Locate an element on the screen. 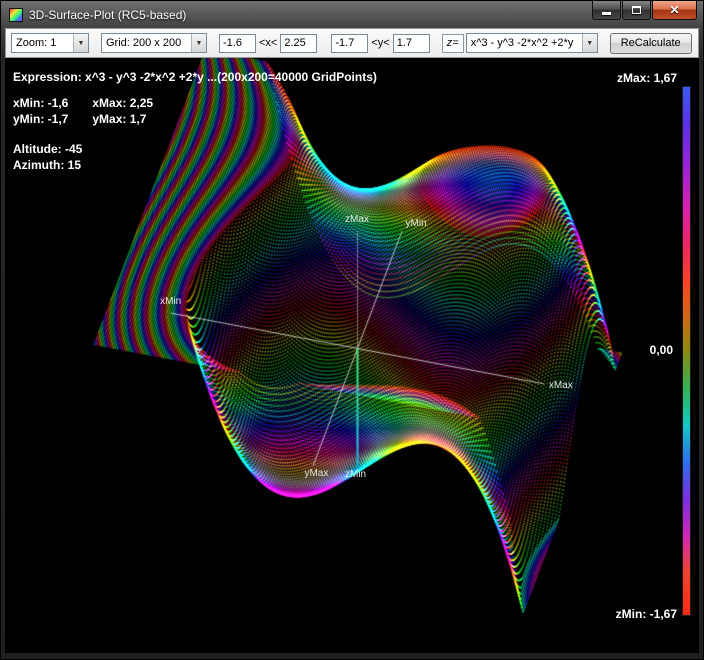  close-button: ✕ is located at coordinates (674, 10).